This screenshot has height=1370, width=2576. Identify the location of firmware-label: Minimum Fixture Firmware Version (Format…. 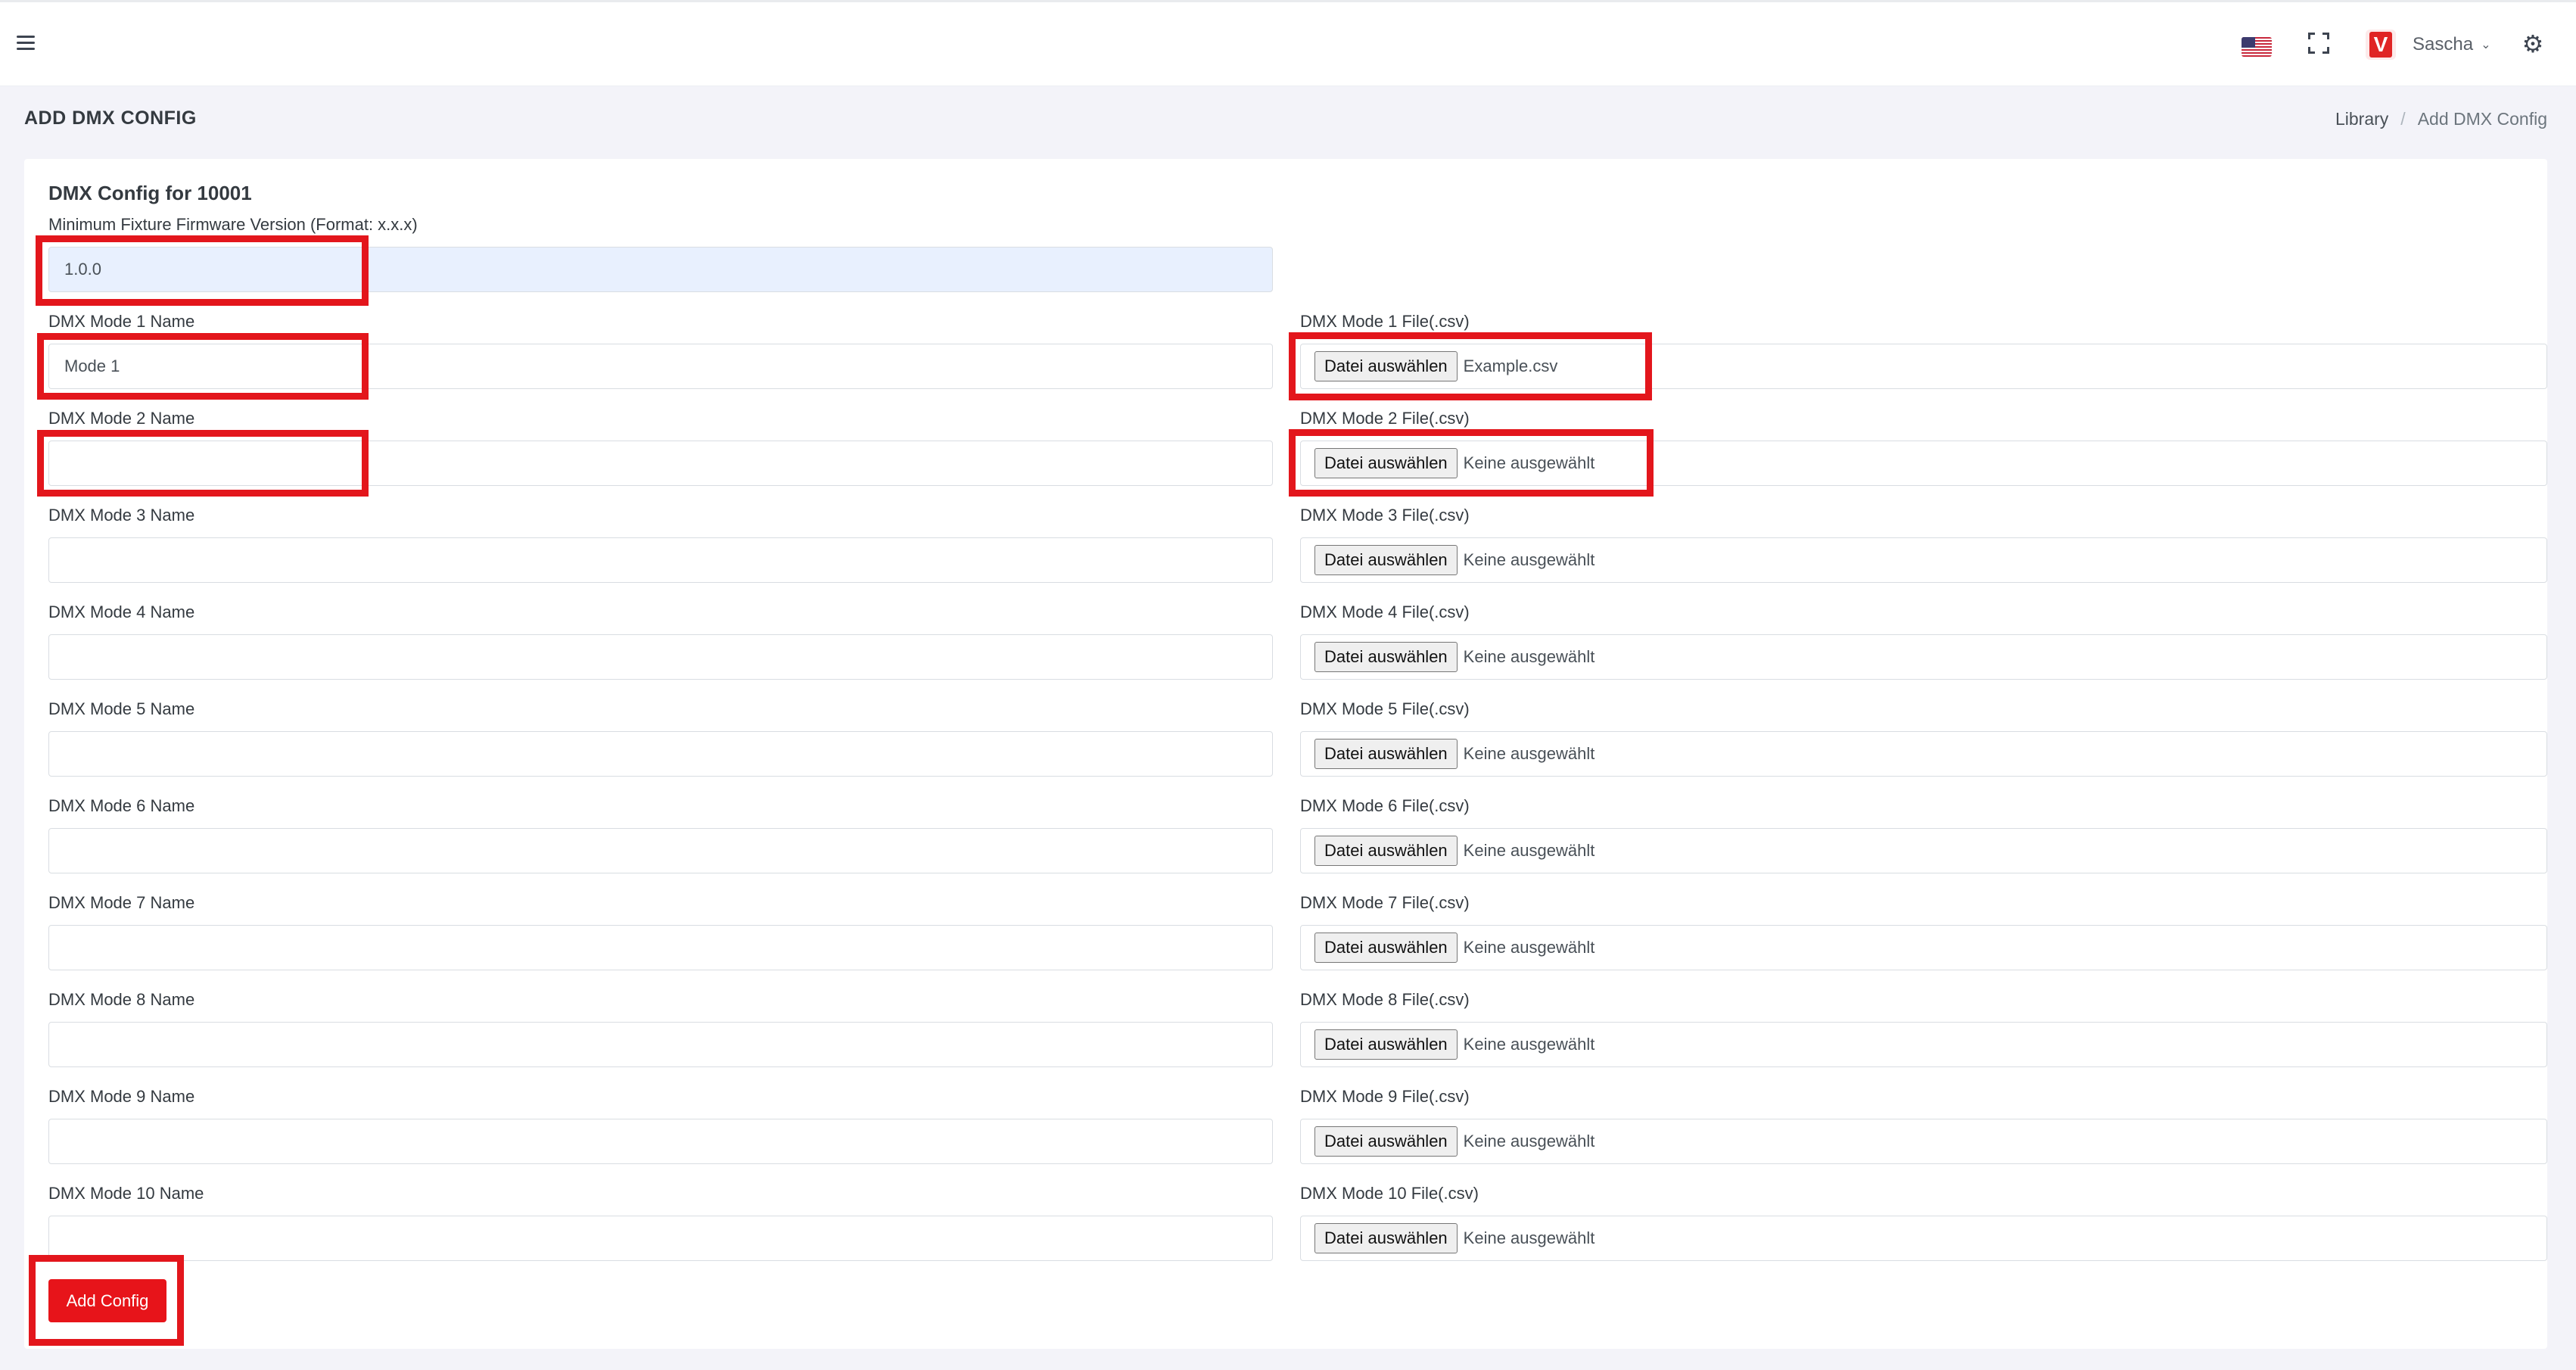
(233, 224).